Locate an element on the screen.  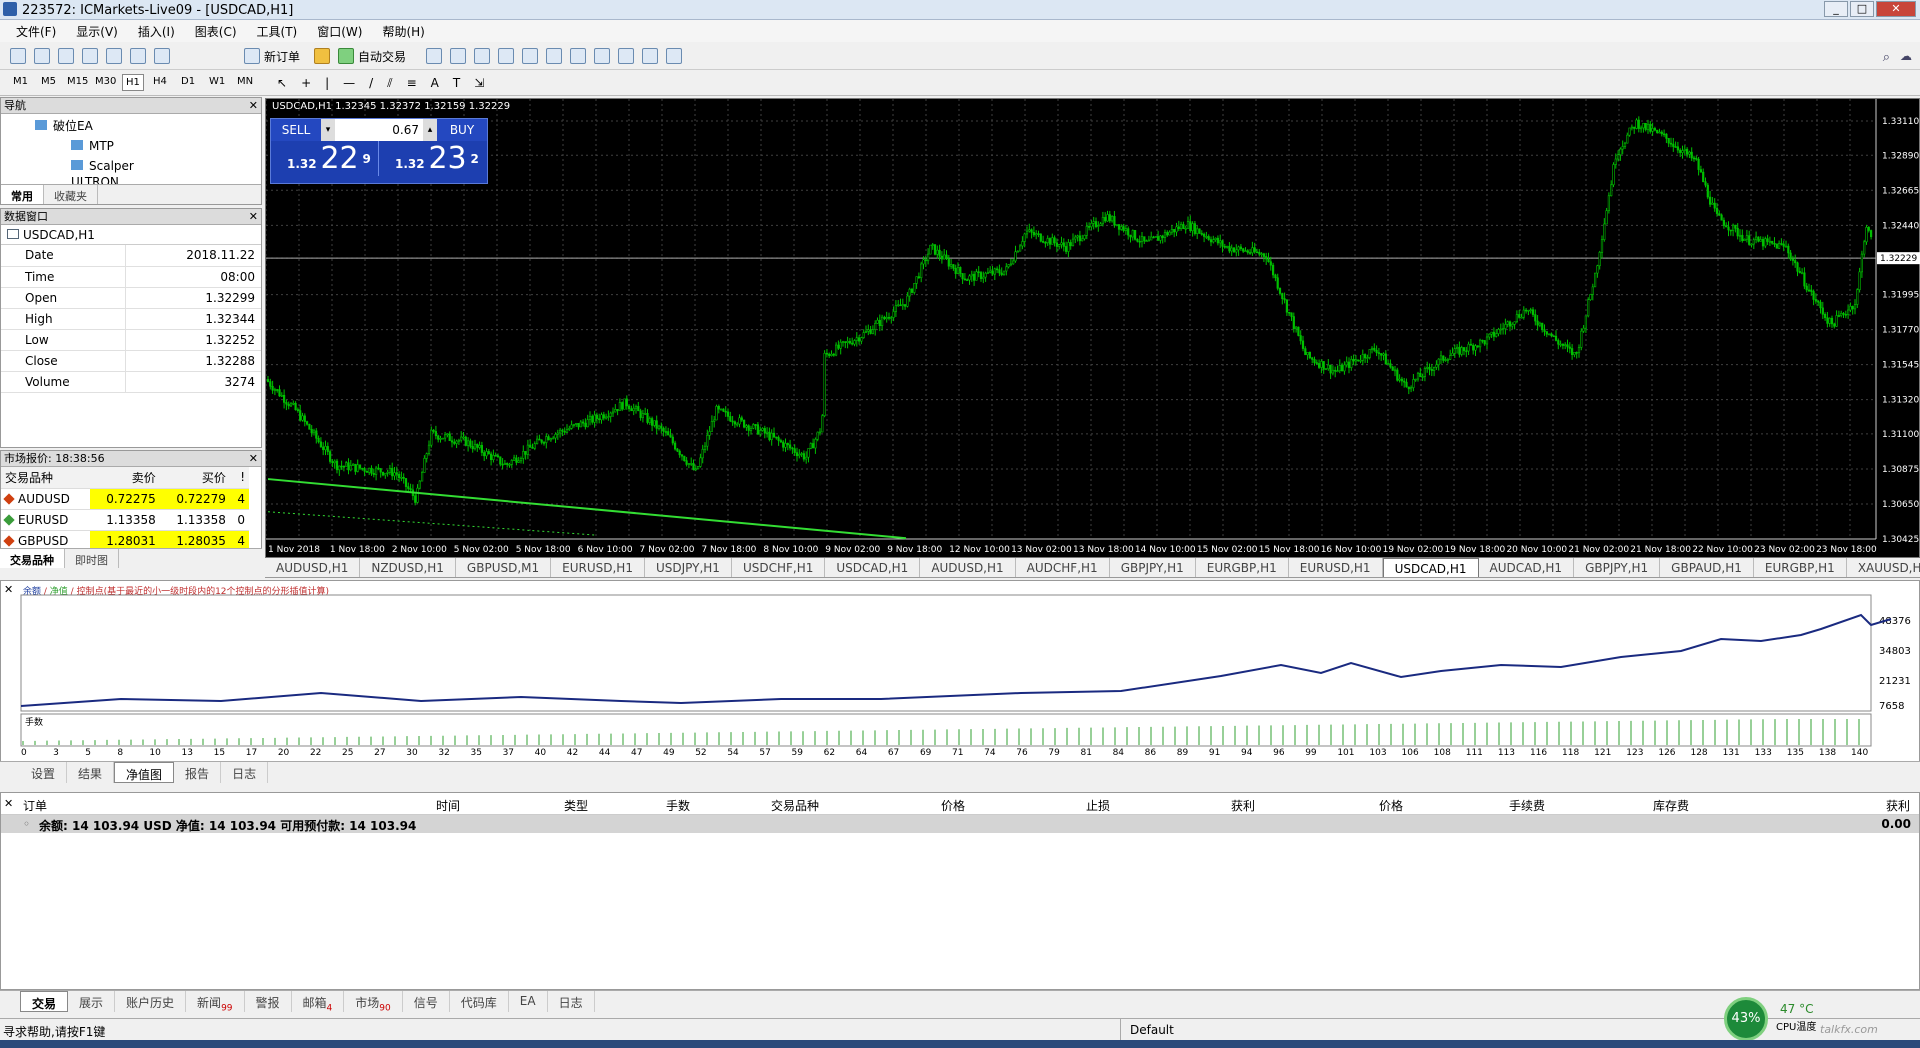
new-order-button: 新订单 is located at coordinates (270, 56).